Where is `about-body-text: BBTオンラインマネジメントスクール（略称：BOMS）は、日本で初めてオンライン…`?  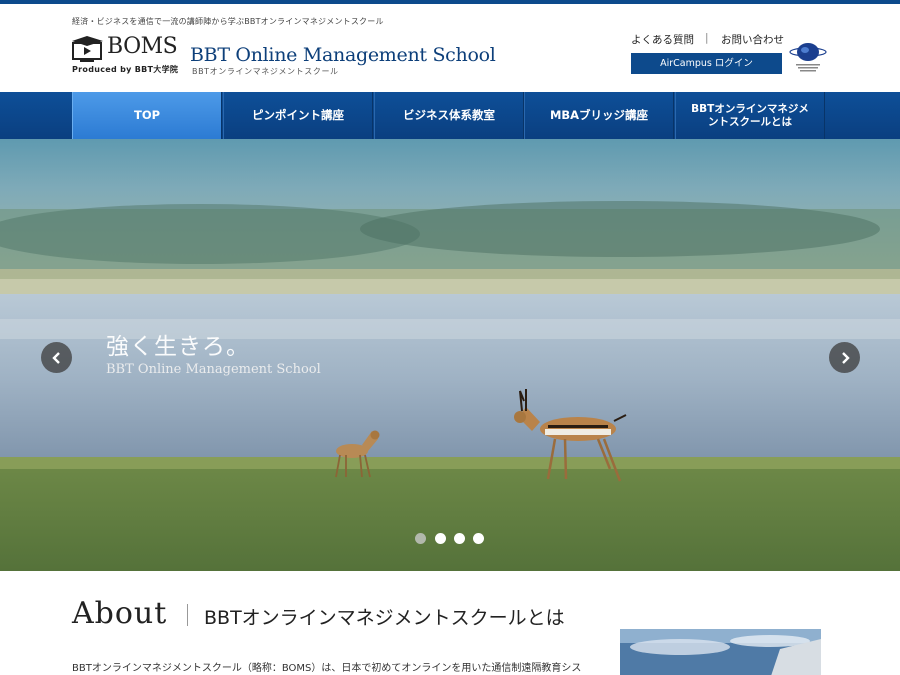 about-body-text: BBTオンラインマネジメントスクール（略称：BOMS）は、日本で初めてオンライン… is located at coordinates (327, 668).